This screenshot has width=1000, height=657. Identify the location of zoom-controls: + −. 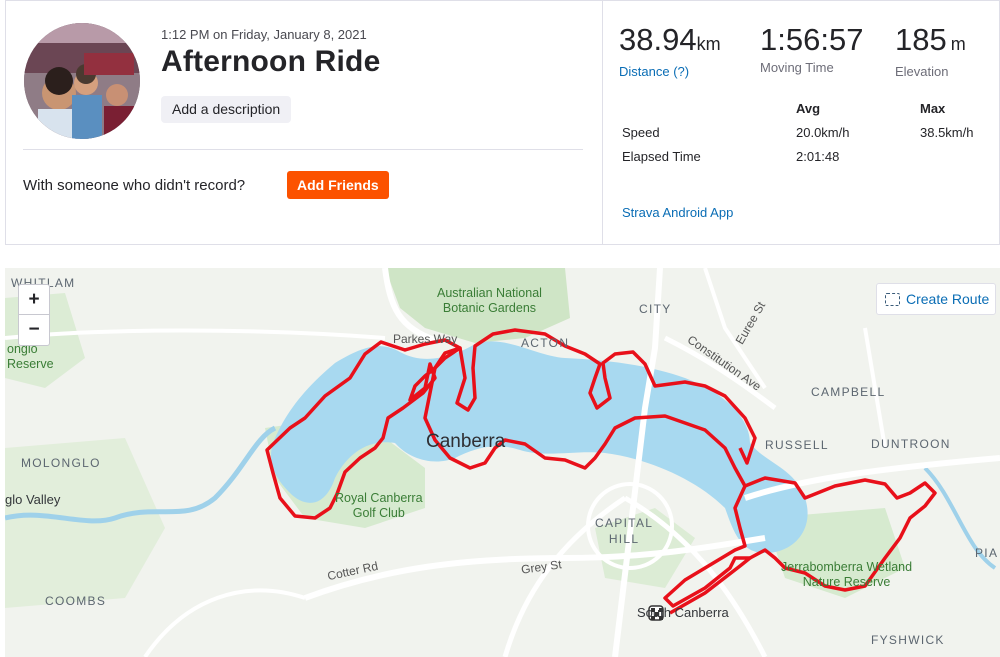
(34, 315).